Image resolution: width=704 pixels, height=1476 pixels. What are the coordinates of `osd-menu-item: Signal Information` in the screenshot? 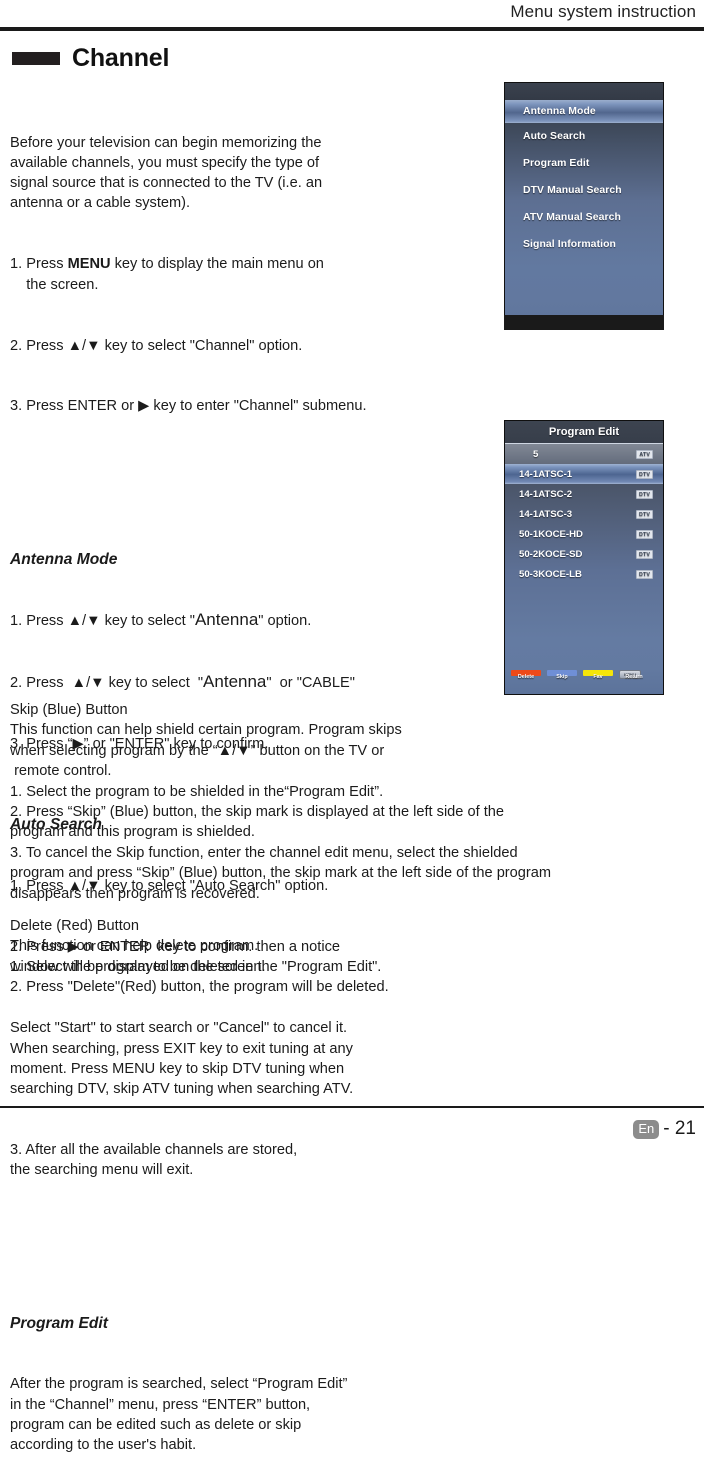 It's located at (584, 244).